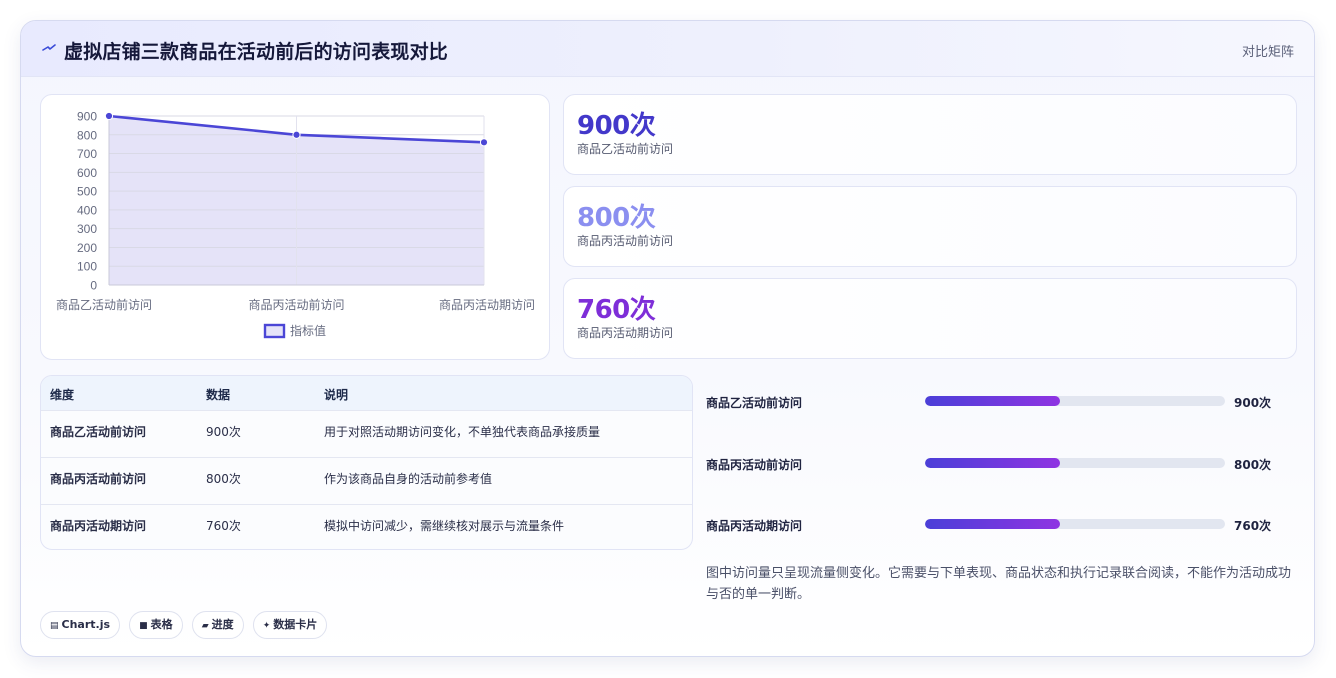 The image size is (1336, 678). What do you see at coordinates (308, 330) in the screenshot?
I see `legend-label: 指标值` at bounding box center [308, 330].